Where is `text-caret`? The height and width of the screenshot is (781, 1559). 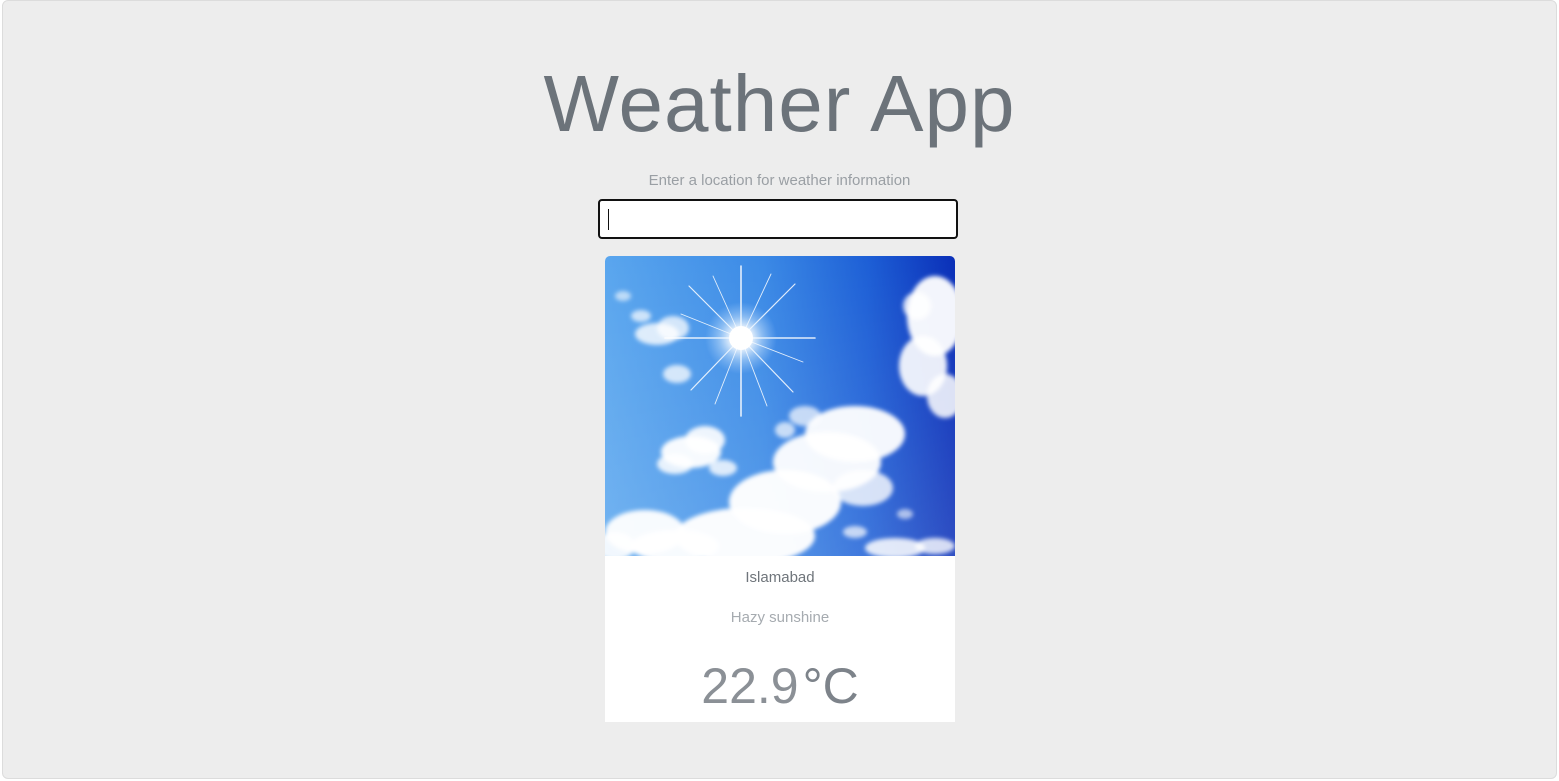 text-caret is located at coordinates (608, 219).